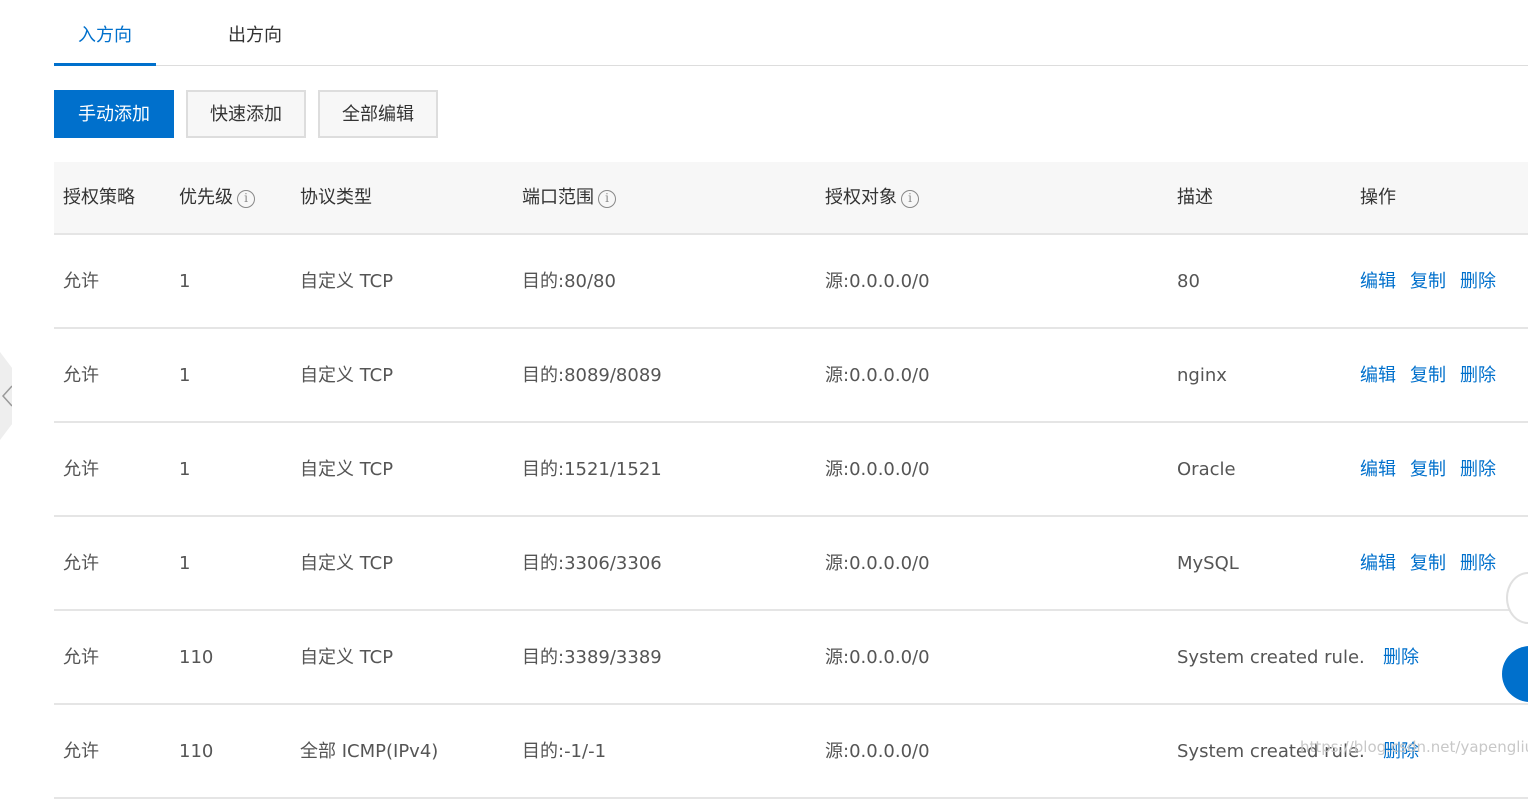 The height and width of the screenshot is (799, 1528). Describe the element at coordinates (1378, 197) in the screenshot. I see `header-actions: 操作` at that location.